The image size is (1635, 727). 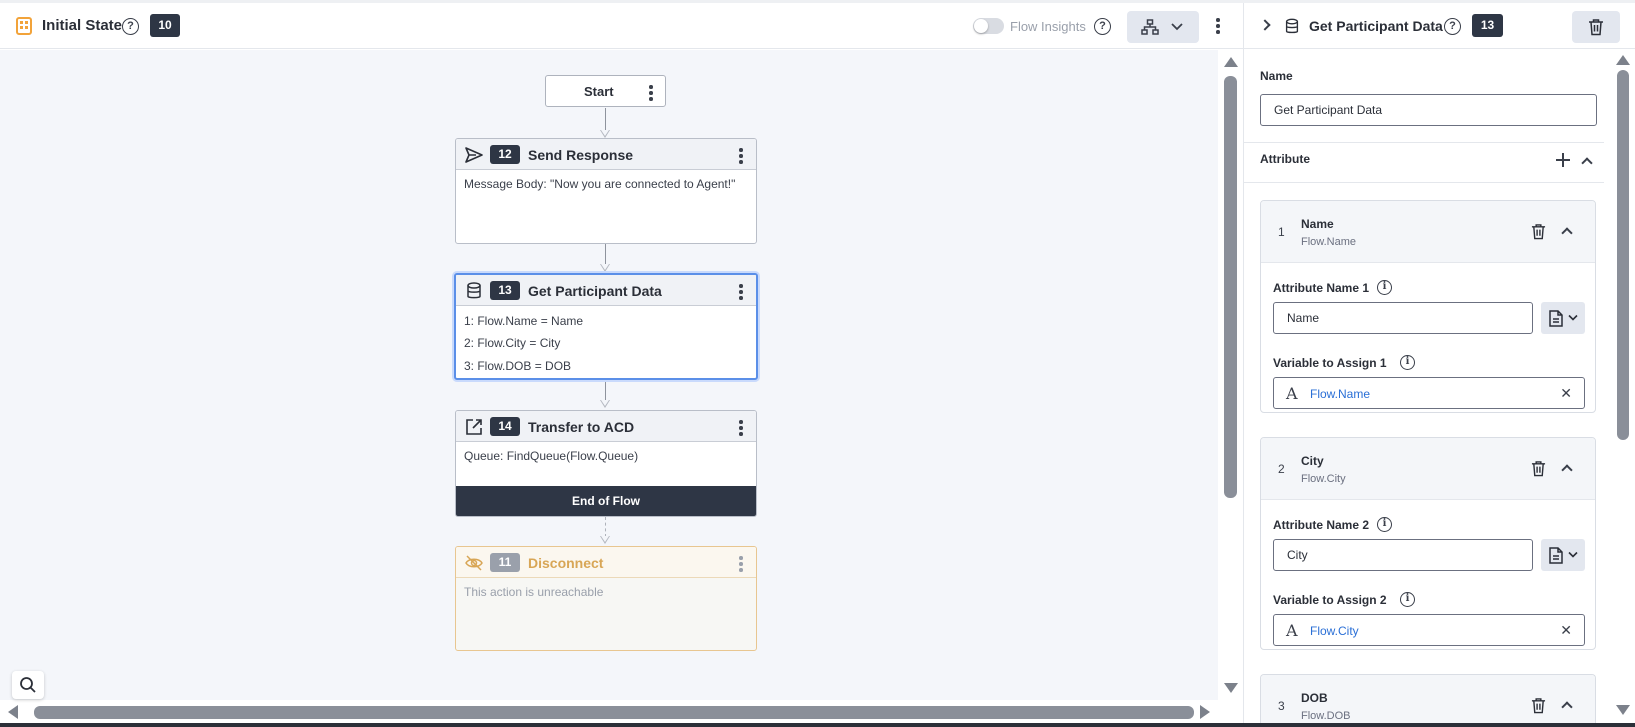 I want to click on attribute-name-label: Attribute Name 1, so click(x=1321, y=288).